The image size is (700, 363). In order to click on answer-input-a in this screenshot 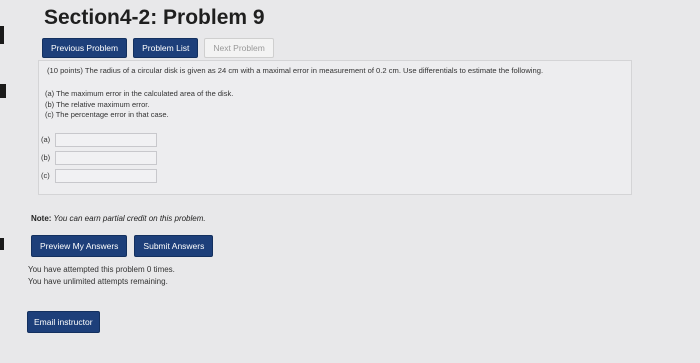, I will do `click(106, 140)`.